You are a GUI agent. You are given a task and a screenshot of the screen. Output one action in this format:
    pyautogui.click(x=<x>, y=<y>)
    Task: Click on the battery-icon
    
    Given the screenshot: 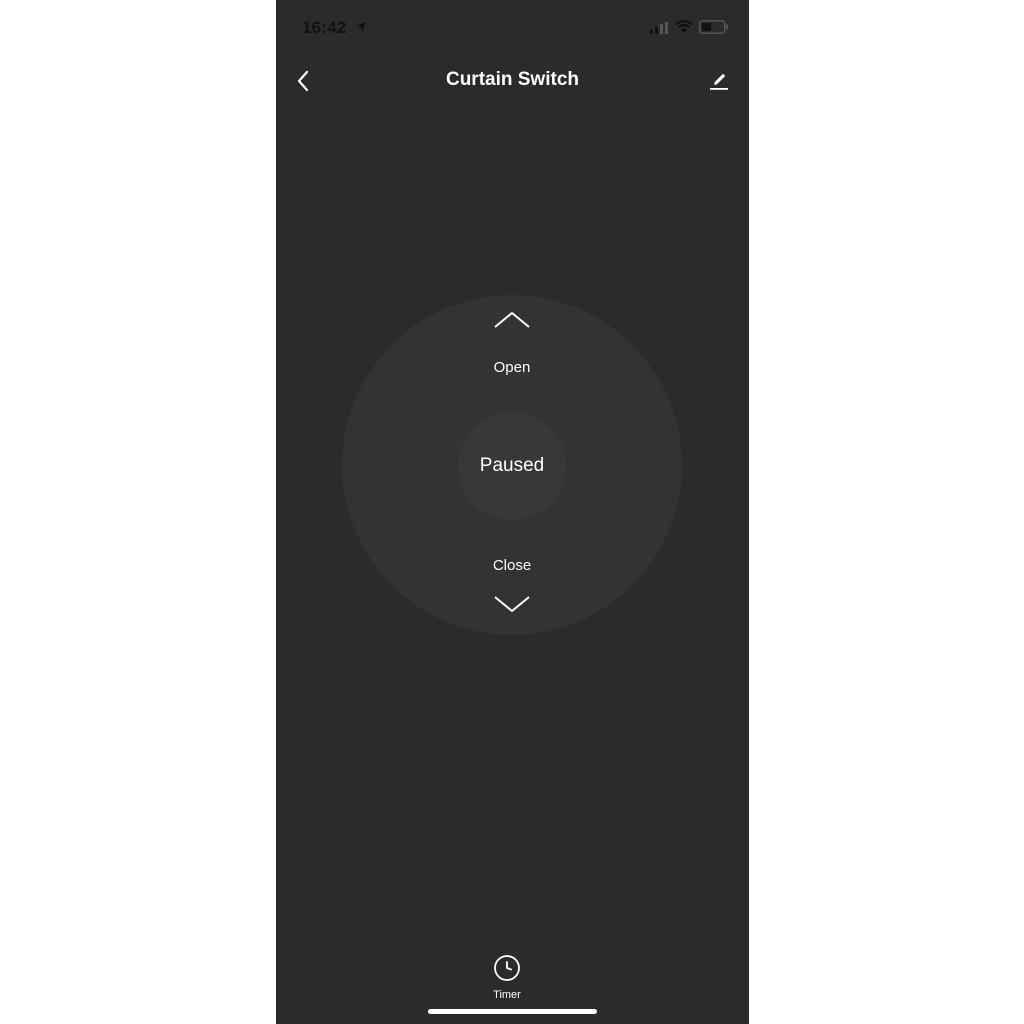 What is the action you would take?
    pyautogui.click(x=713, y=27)
    